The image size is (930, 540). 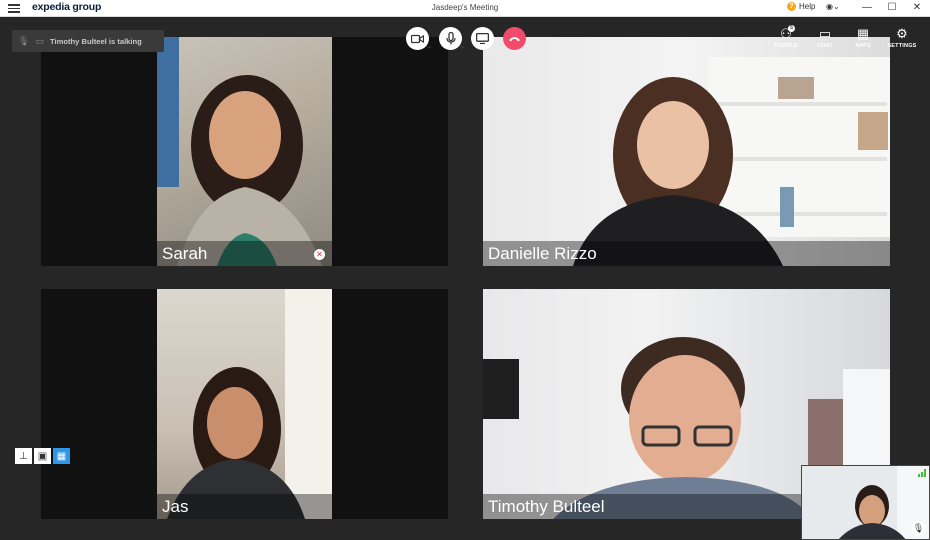 I want to click on apps-label: APPS, so click(x=863, y=46).